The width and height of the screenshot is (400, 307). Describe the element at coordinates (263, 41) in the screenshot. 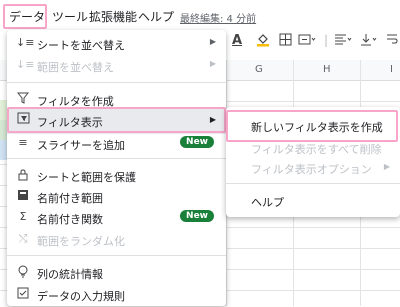

I see `paint-bucket-icon` at that location.